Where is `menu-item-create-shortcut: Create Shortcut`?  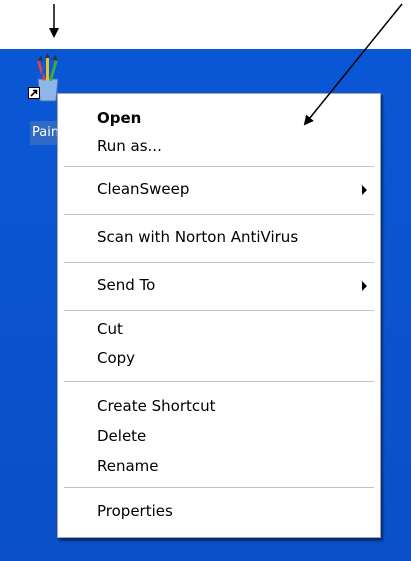 menu-item-create-shortcut: Create Shortcut is located at coordinates (219, 406).